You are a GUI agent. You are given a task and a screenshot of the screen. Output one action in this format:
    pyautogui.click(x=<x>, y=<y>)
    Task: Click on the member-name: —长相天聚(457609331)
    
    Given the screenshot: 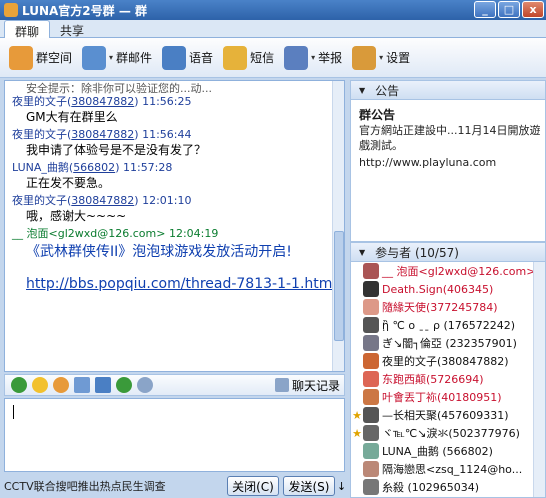 What is the action you would take?
    pyautogui.click(x=445, y=415)
    